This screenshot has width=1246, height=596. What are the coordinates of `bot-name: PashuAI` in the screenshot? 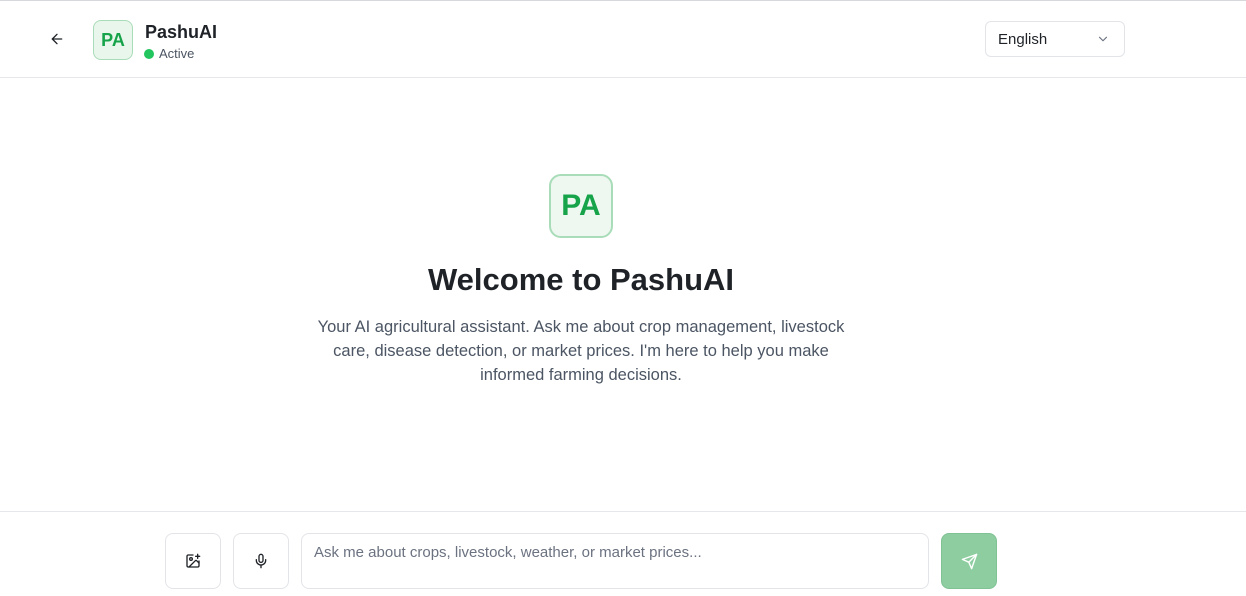 It's located at (181, 32).